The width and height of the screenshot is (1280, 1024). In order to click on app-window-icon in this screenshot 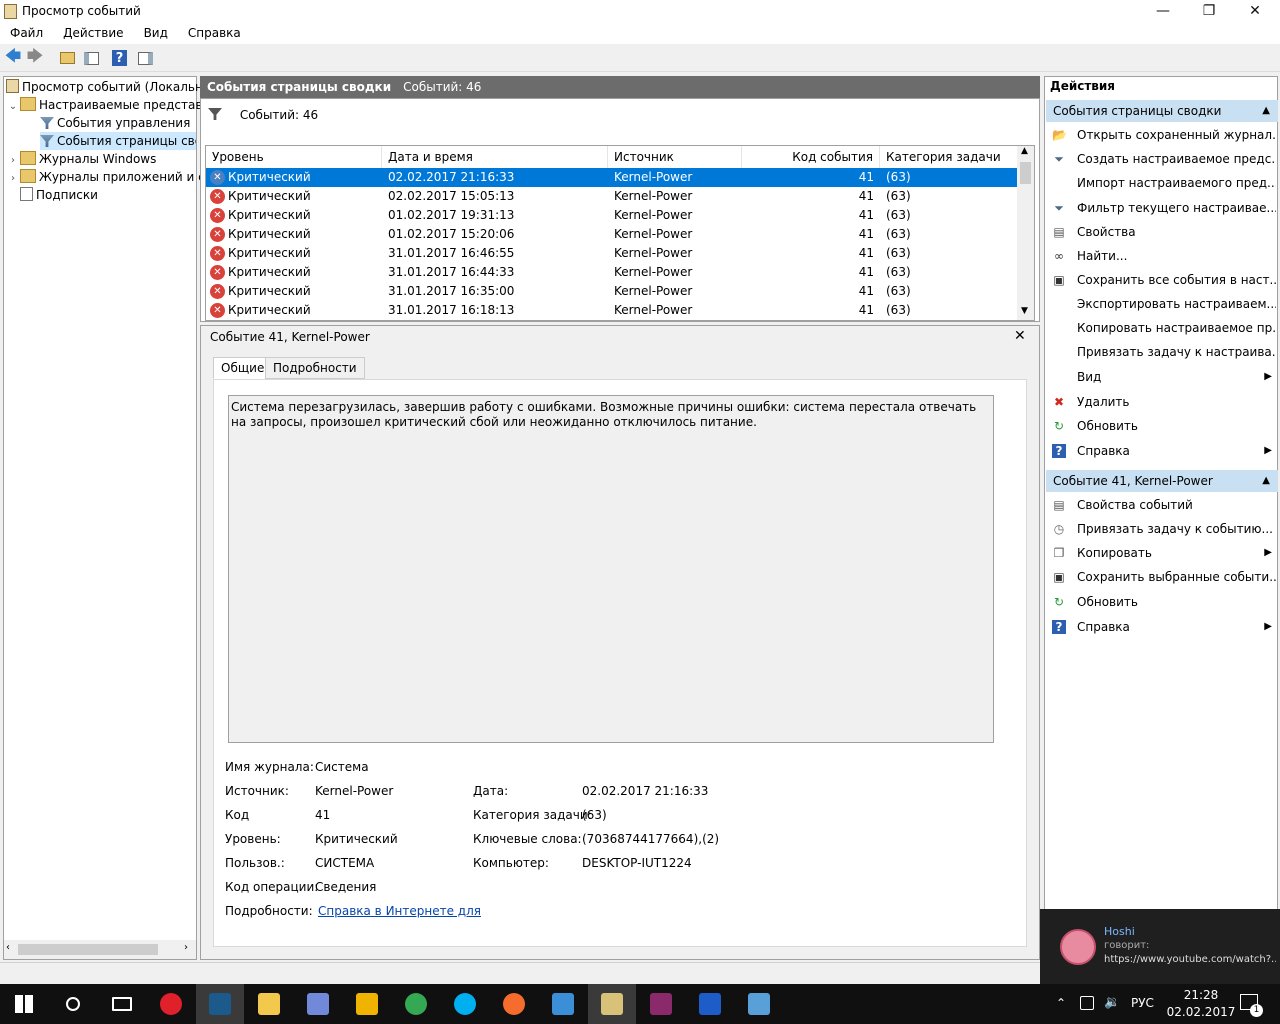, I will do `click(563, 1004)`.